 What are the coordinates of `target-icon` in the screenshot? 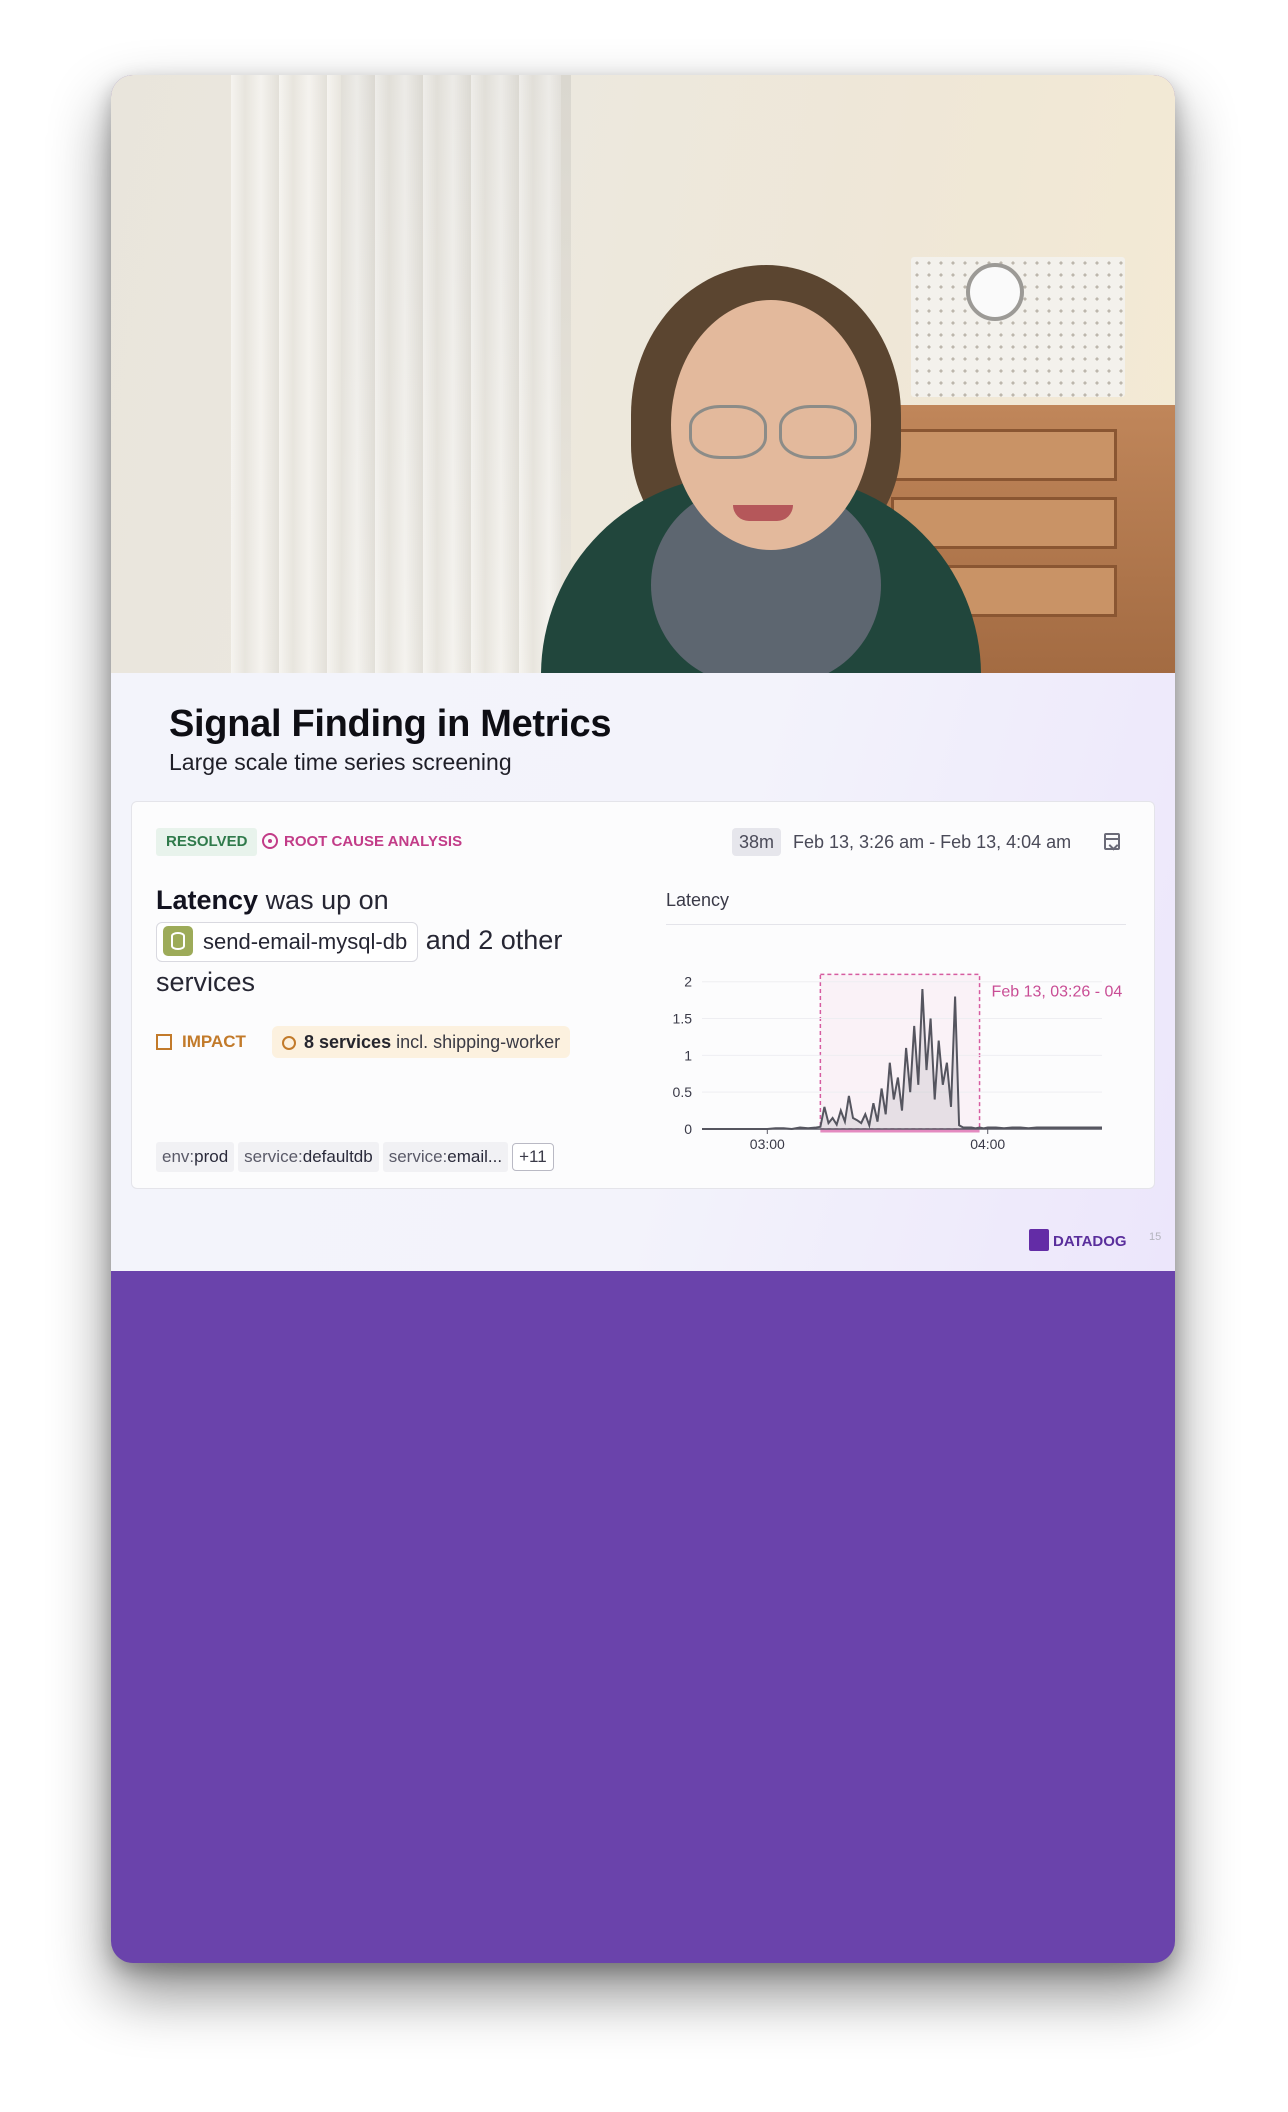 It's located at (270, 841).